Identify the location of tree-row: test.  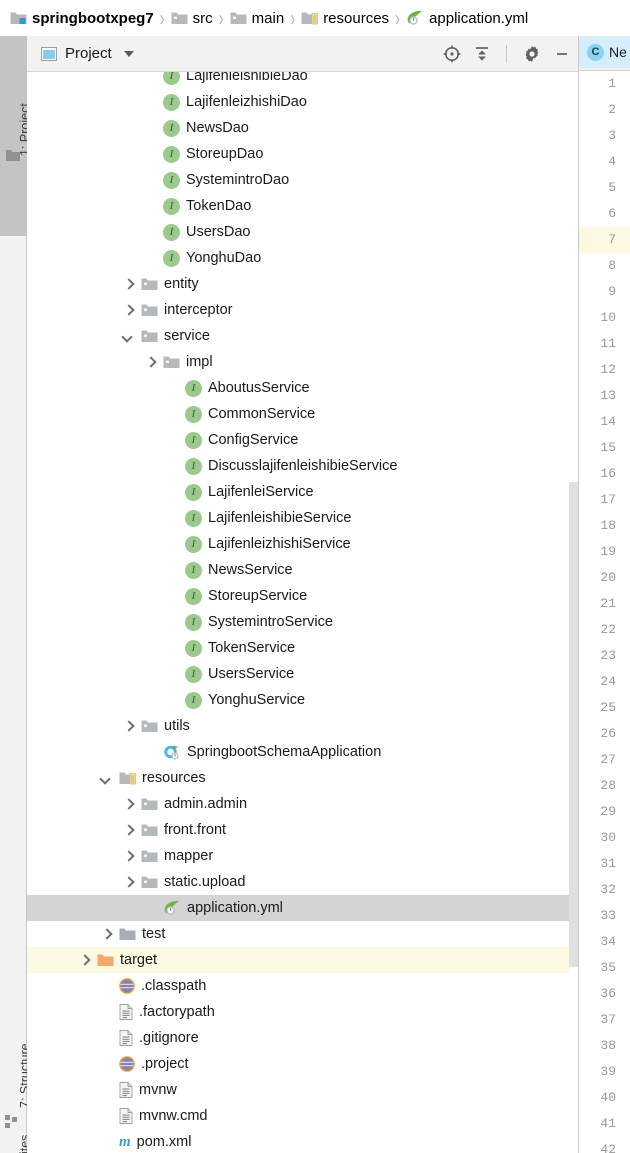
(302, 934).